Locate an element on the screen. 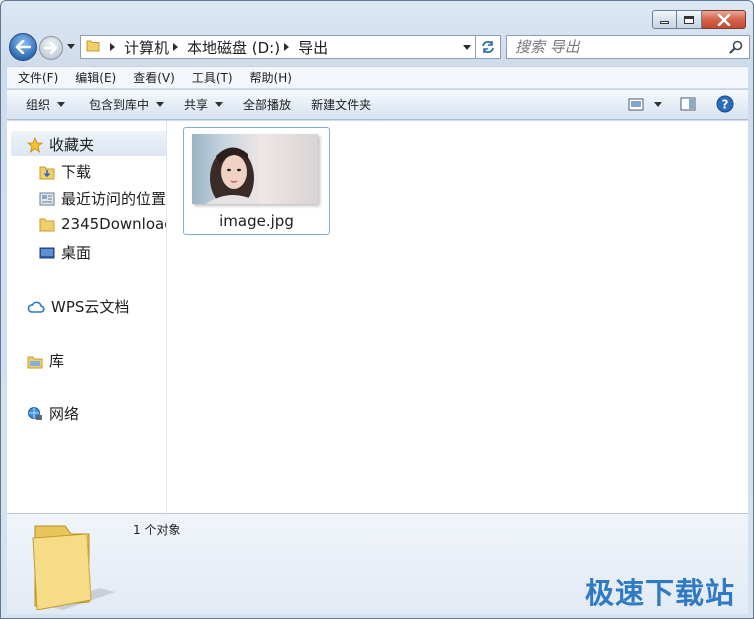 The image size is (754, 619). nav-desktop: 桌面 is located at coordinates (65, 252).